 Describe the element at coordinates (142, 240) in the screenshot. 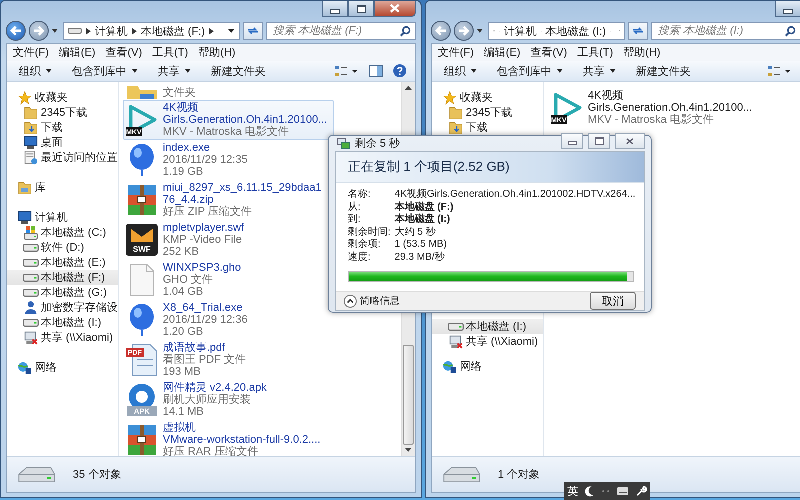

I see `swf-file-icon: SWF` at that location.